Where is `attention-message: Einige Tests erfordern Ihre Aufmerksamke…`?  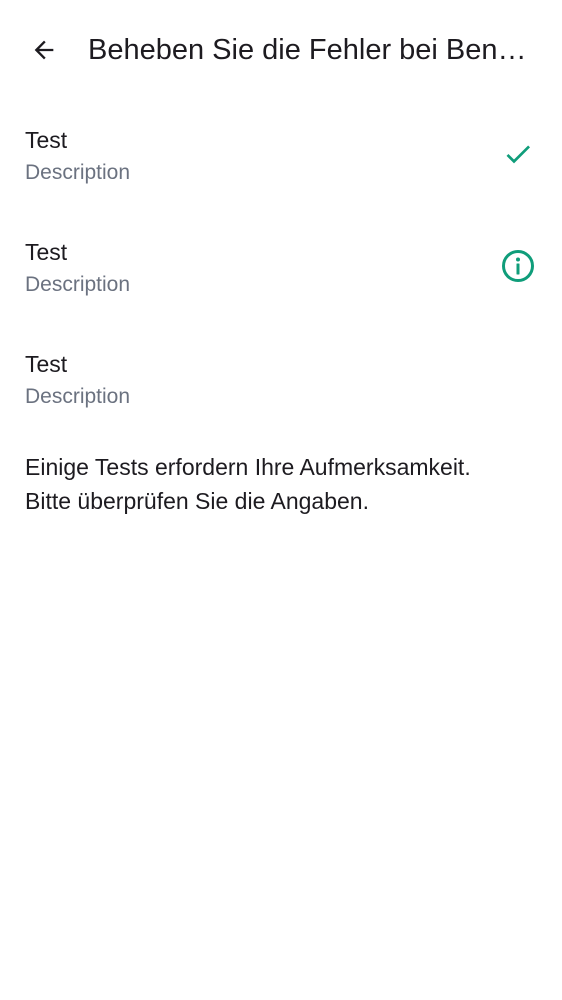
attention-message: Einige Tests erfordern Ihre Aufmerksamke… is located at coordinates (285, 484).